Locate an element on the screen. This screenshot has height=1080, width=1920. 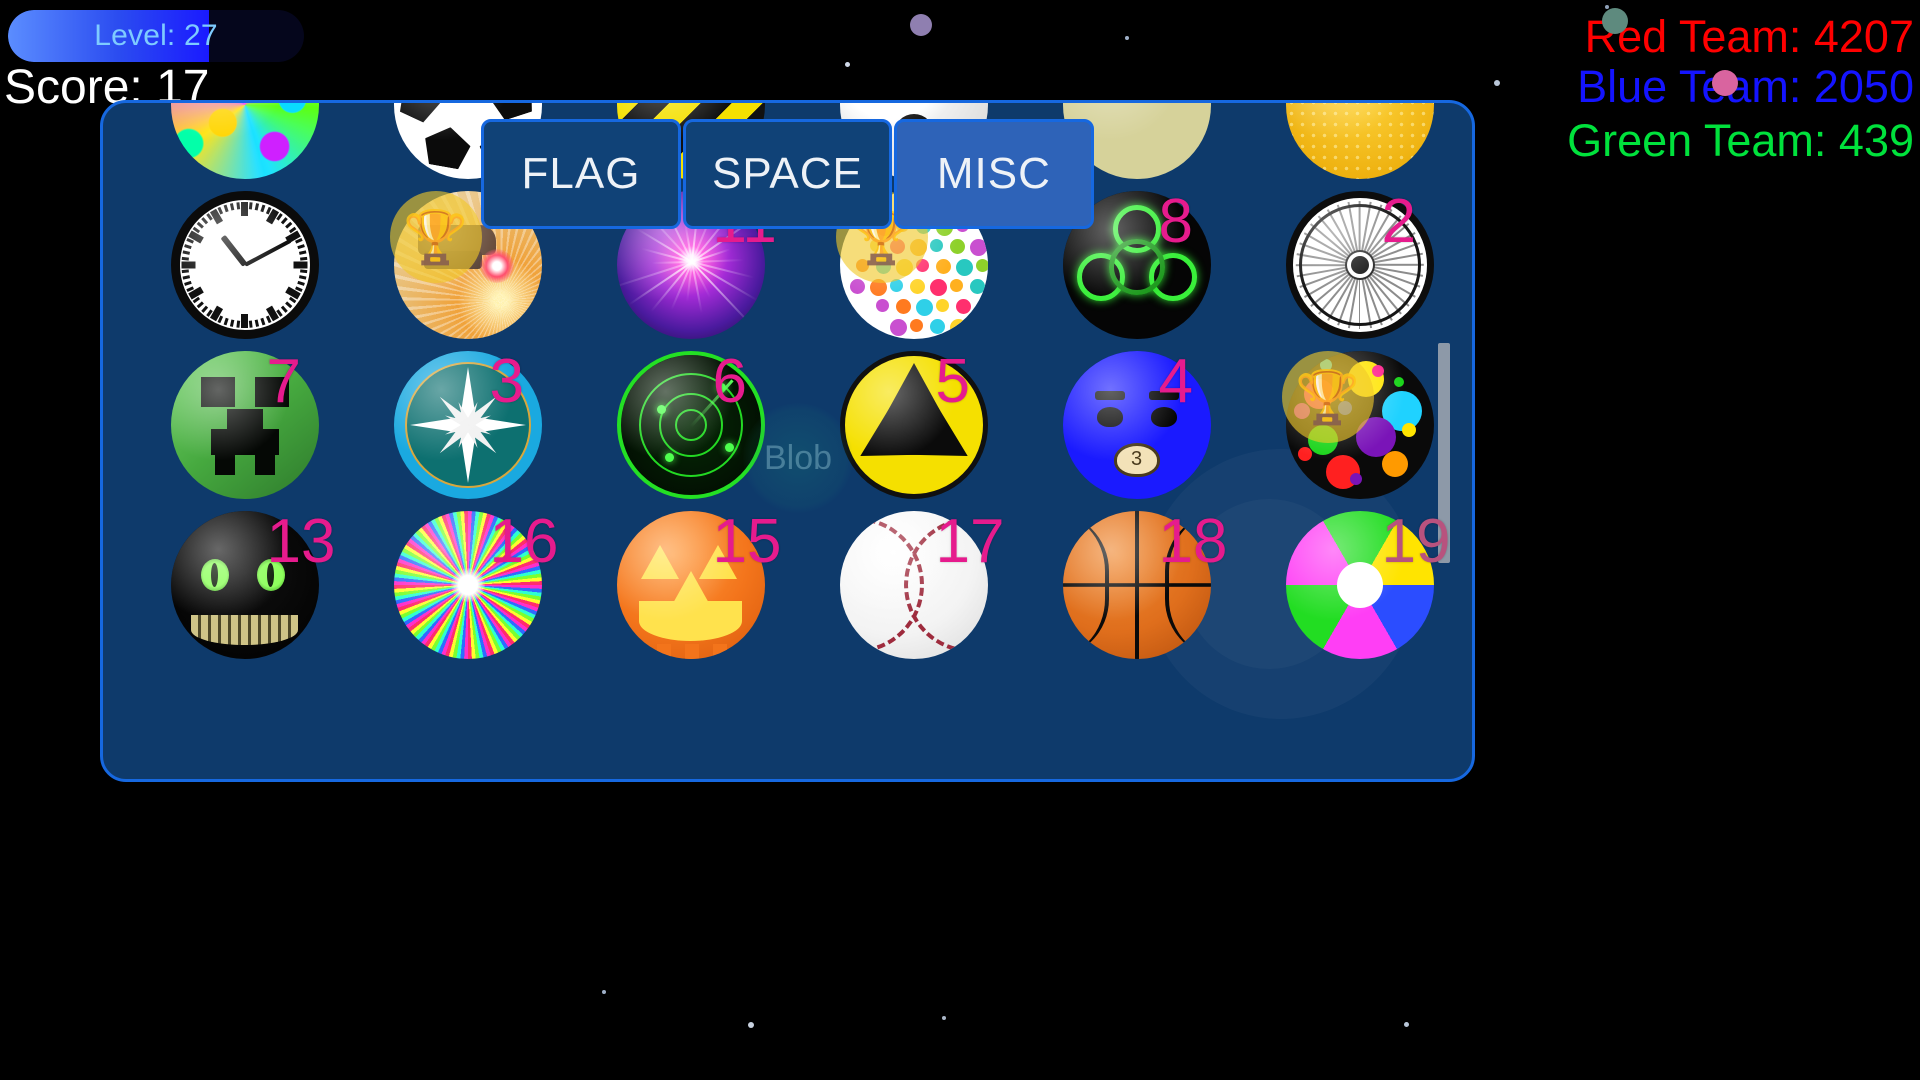
radioactive-ball is located at coordinates (913, 425).